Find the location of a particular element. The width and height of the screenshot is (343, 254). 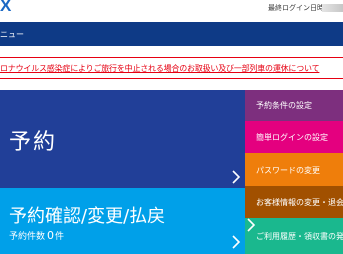

side-menu-label: お客様情報の変更・退会 is located at coordinates (299, 202).